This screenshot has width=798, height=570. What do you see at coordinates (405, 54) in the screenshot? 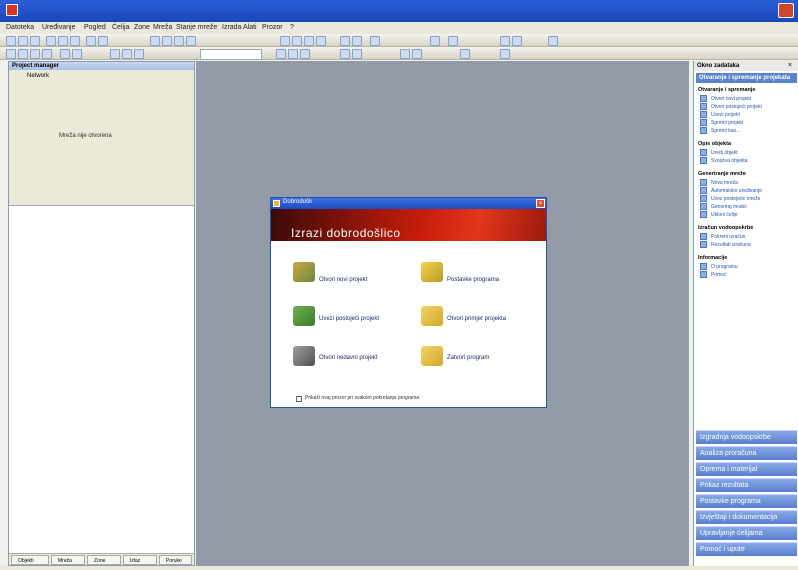
I see `print-icon` at bounding box center [405, 54].